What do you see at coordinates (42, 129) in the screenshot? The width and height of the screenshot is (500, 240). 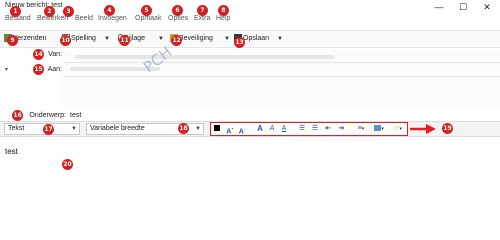 I see `paragraph-style-select: Tekst ▼` at bounding box center [42, 129].